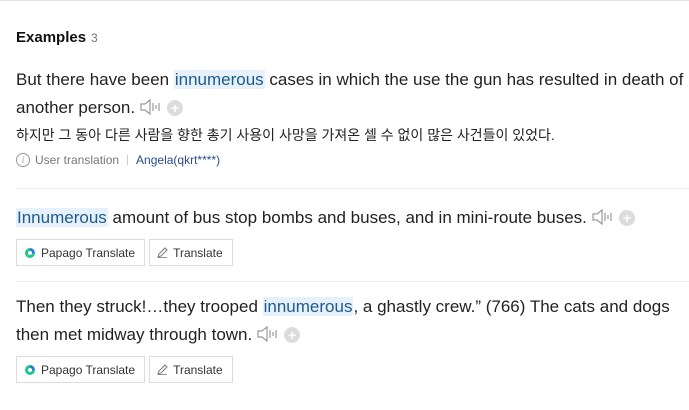 Image resolution: width=689 pixels, height=410 pixels. I want to click on examples-header: Examples 3, so click(57, 37).